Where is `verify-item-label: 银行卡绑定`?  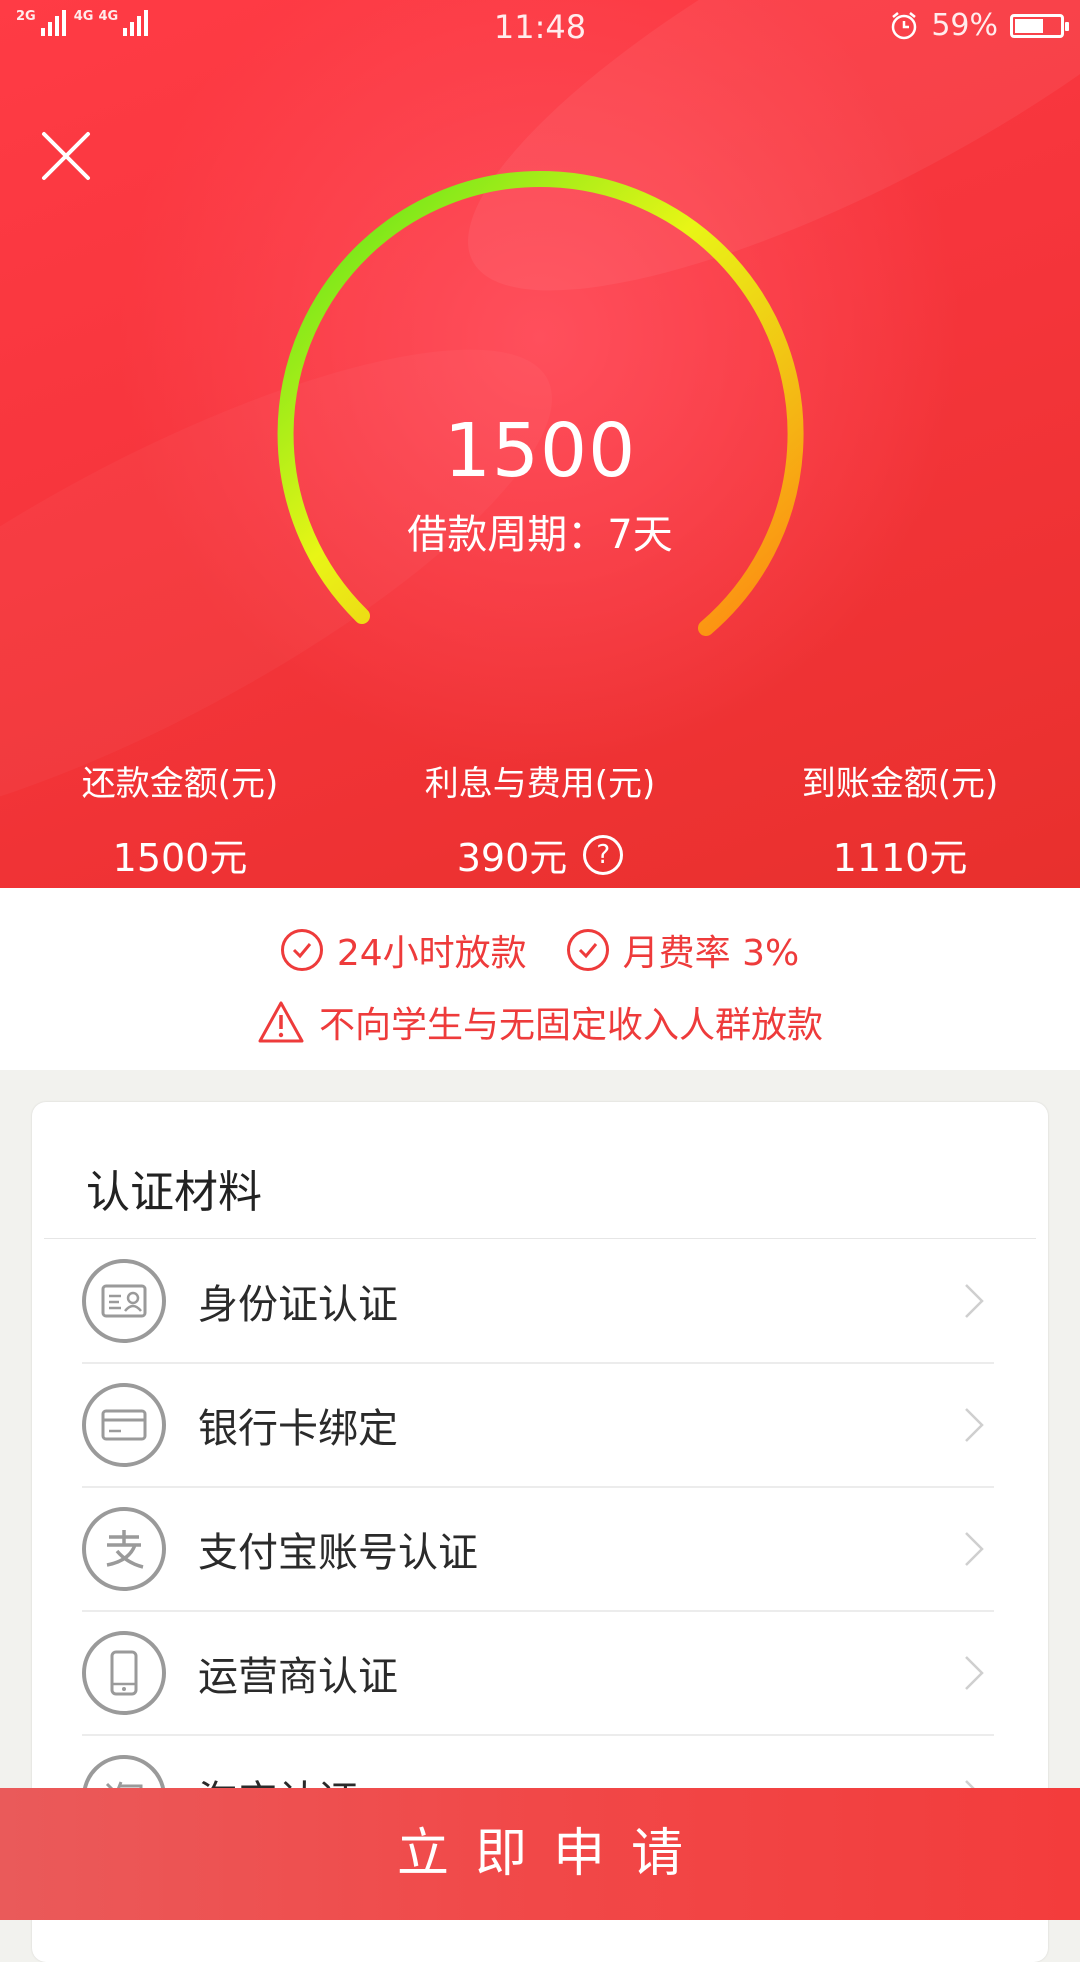 verify-item-label: 银行卡绑定 is located at coordinates (298, 1429).